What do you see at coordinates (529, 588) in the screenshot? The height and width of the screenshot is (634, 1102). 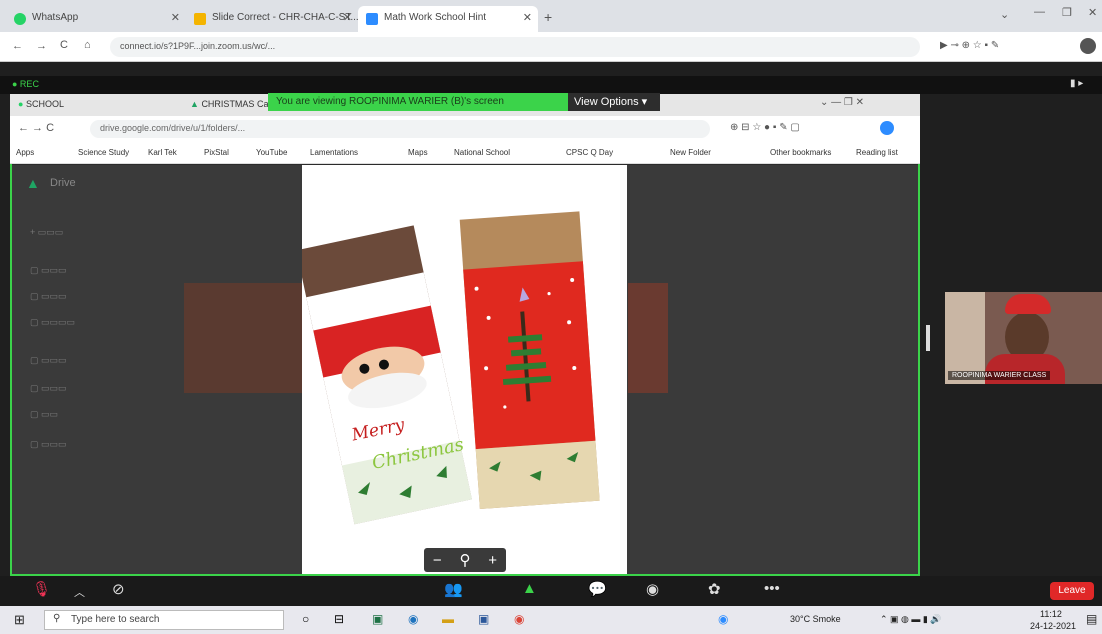 I see `share-screen-button: ▲` at bounding box center [529, 588].